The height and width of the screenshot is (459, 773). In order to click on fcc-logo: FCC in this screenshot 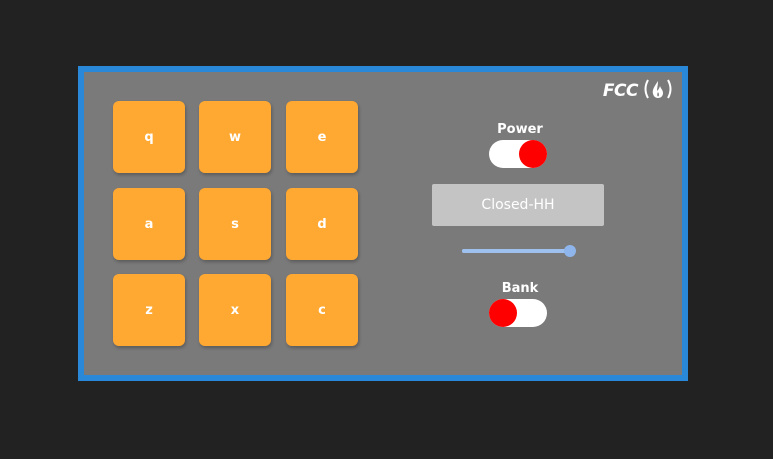, I will do `click(638, 91)`.